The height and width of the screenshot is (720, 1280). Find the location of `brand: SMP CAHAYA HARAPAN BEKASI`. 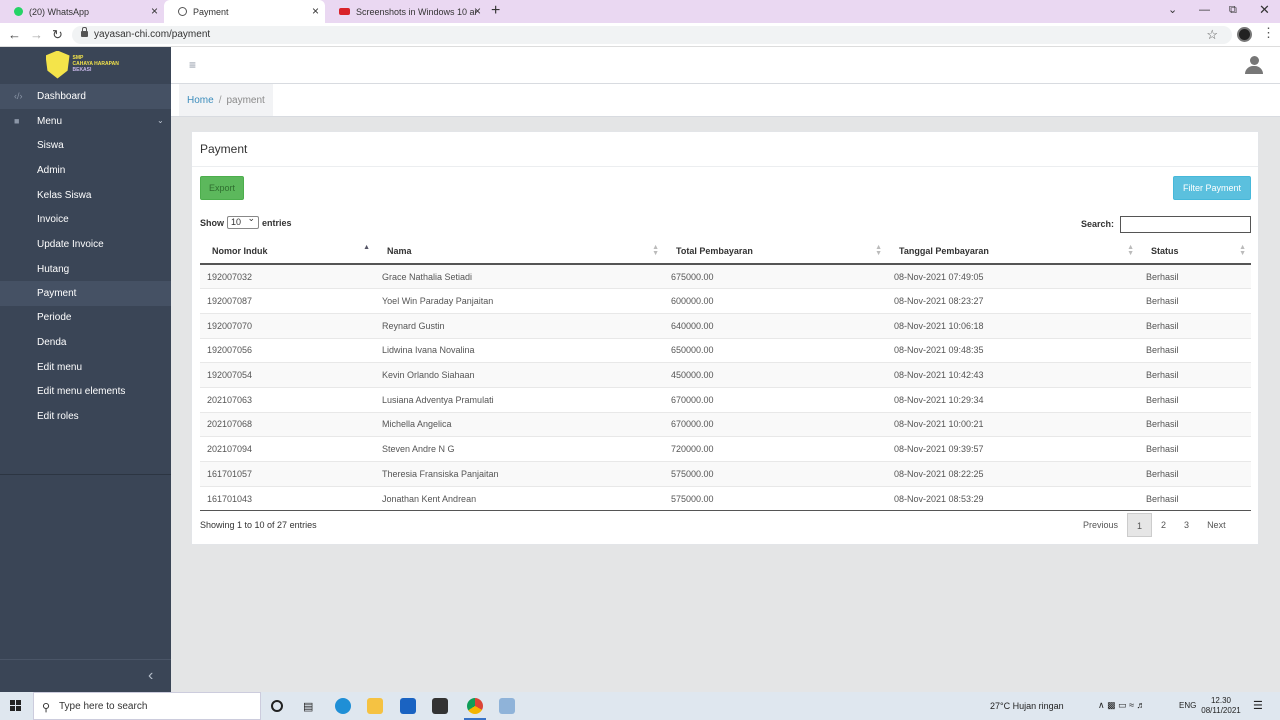

brand: SMP CAHAYA HARAPAN BEKASI is located at coordinates (85, 65).